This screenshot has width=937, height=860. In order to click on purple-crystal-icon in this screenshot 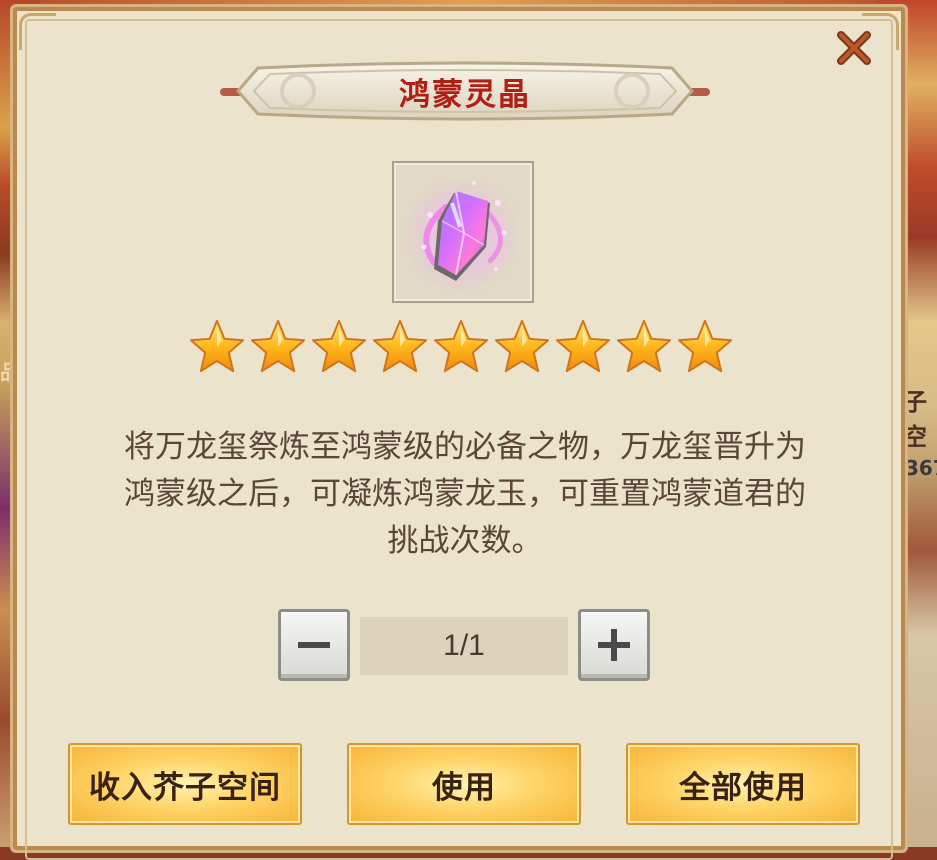, I will do `click(462, 235)`.